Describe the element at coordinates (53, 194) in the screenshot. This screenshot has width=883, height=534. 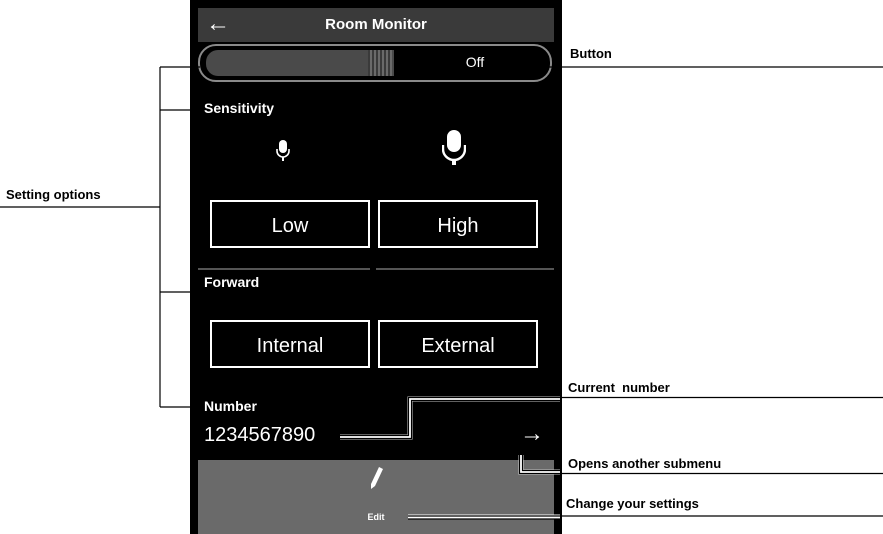
I see `callout-setting-options: Setting options` at that location.